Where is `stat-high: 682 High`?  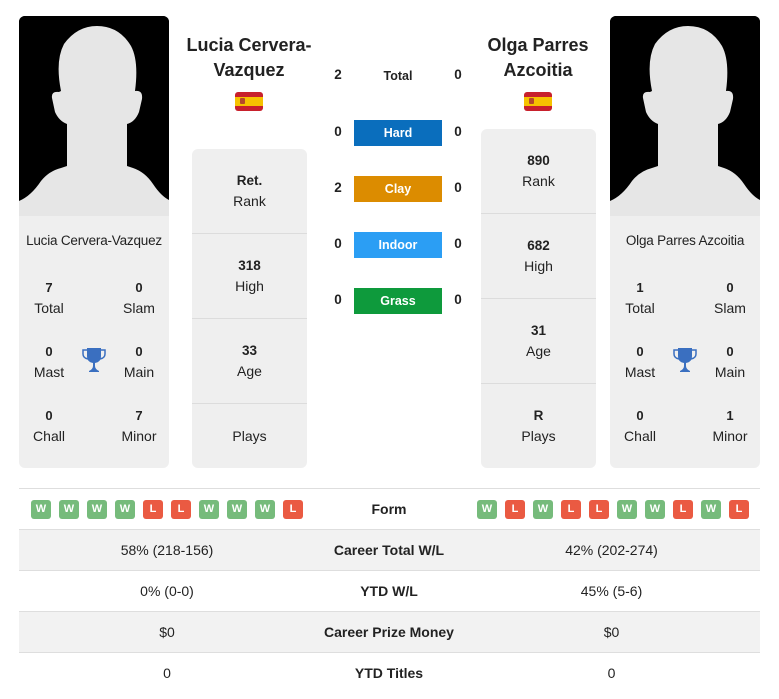 stat-high: 682 High is located at coordinates (538, 256).